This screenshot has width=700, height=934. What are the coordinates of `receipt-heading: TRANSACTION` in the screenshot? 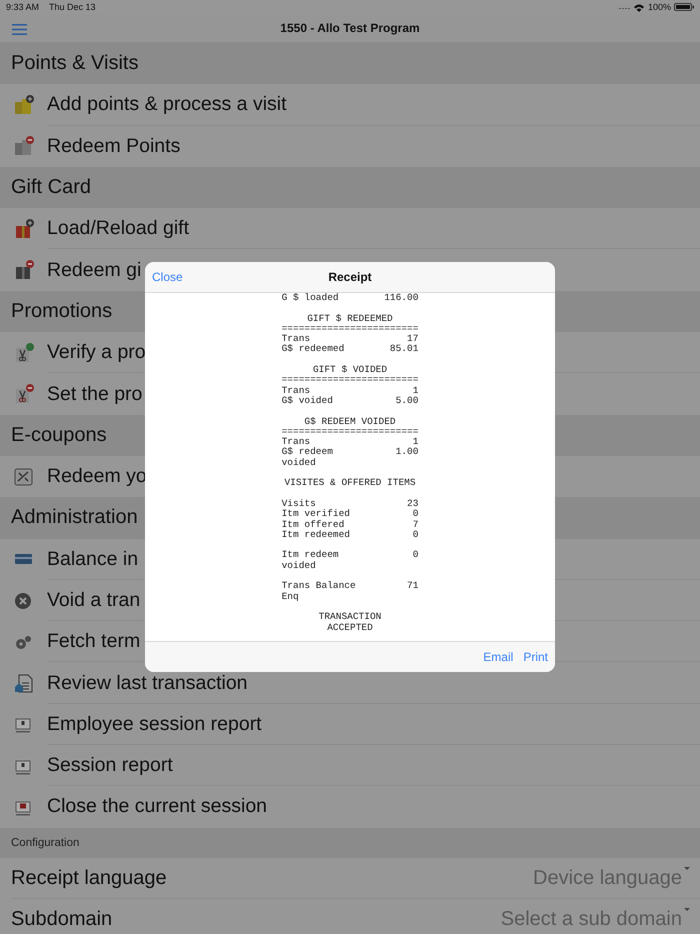 It's located at (350, 616).